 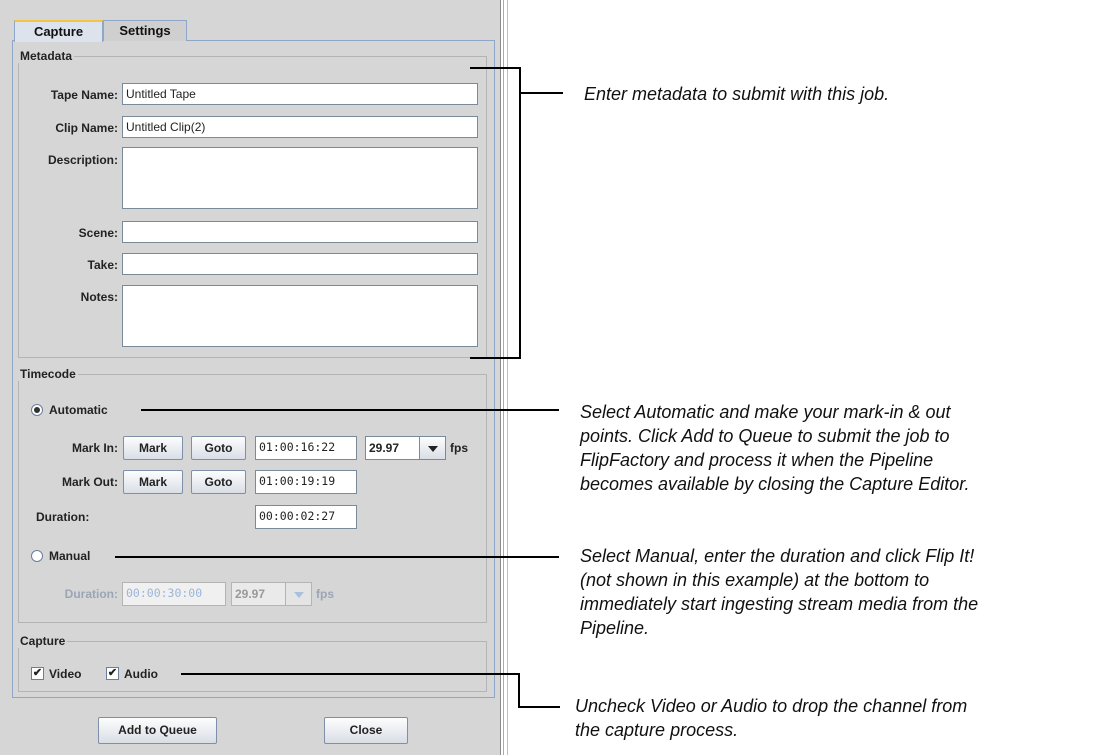 I want to click on callout-line-capture-v, so click(x=519, y=690).